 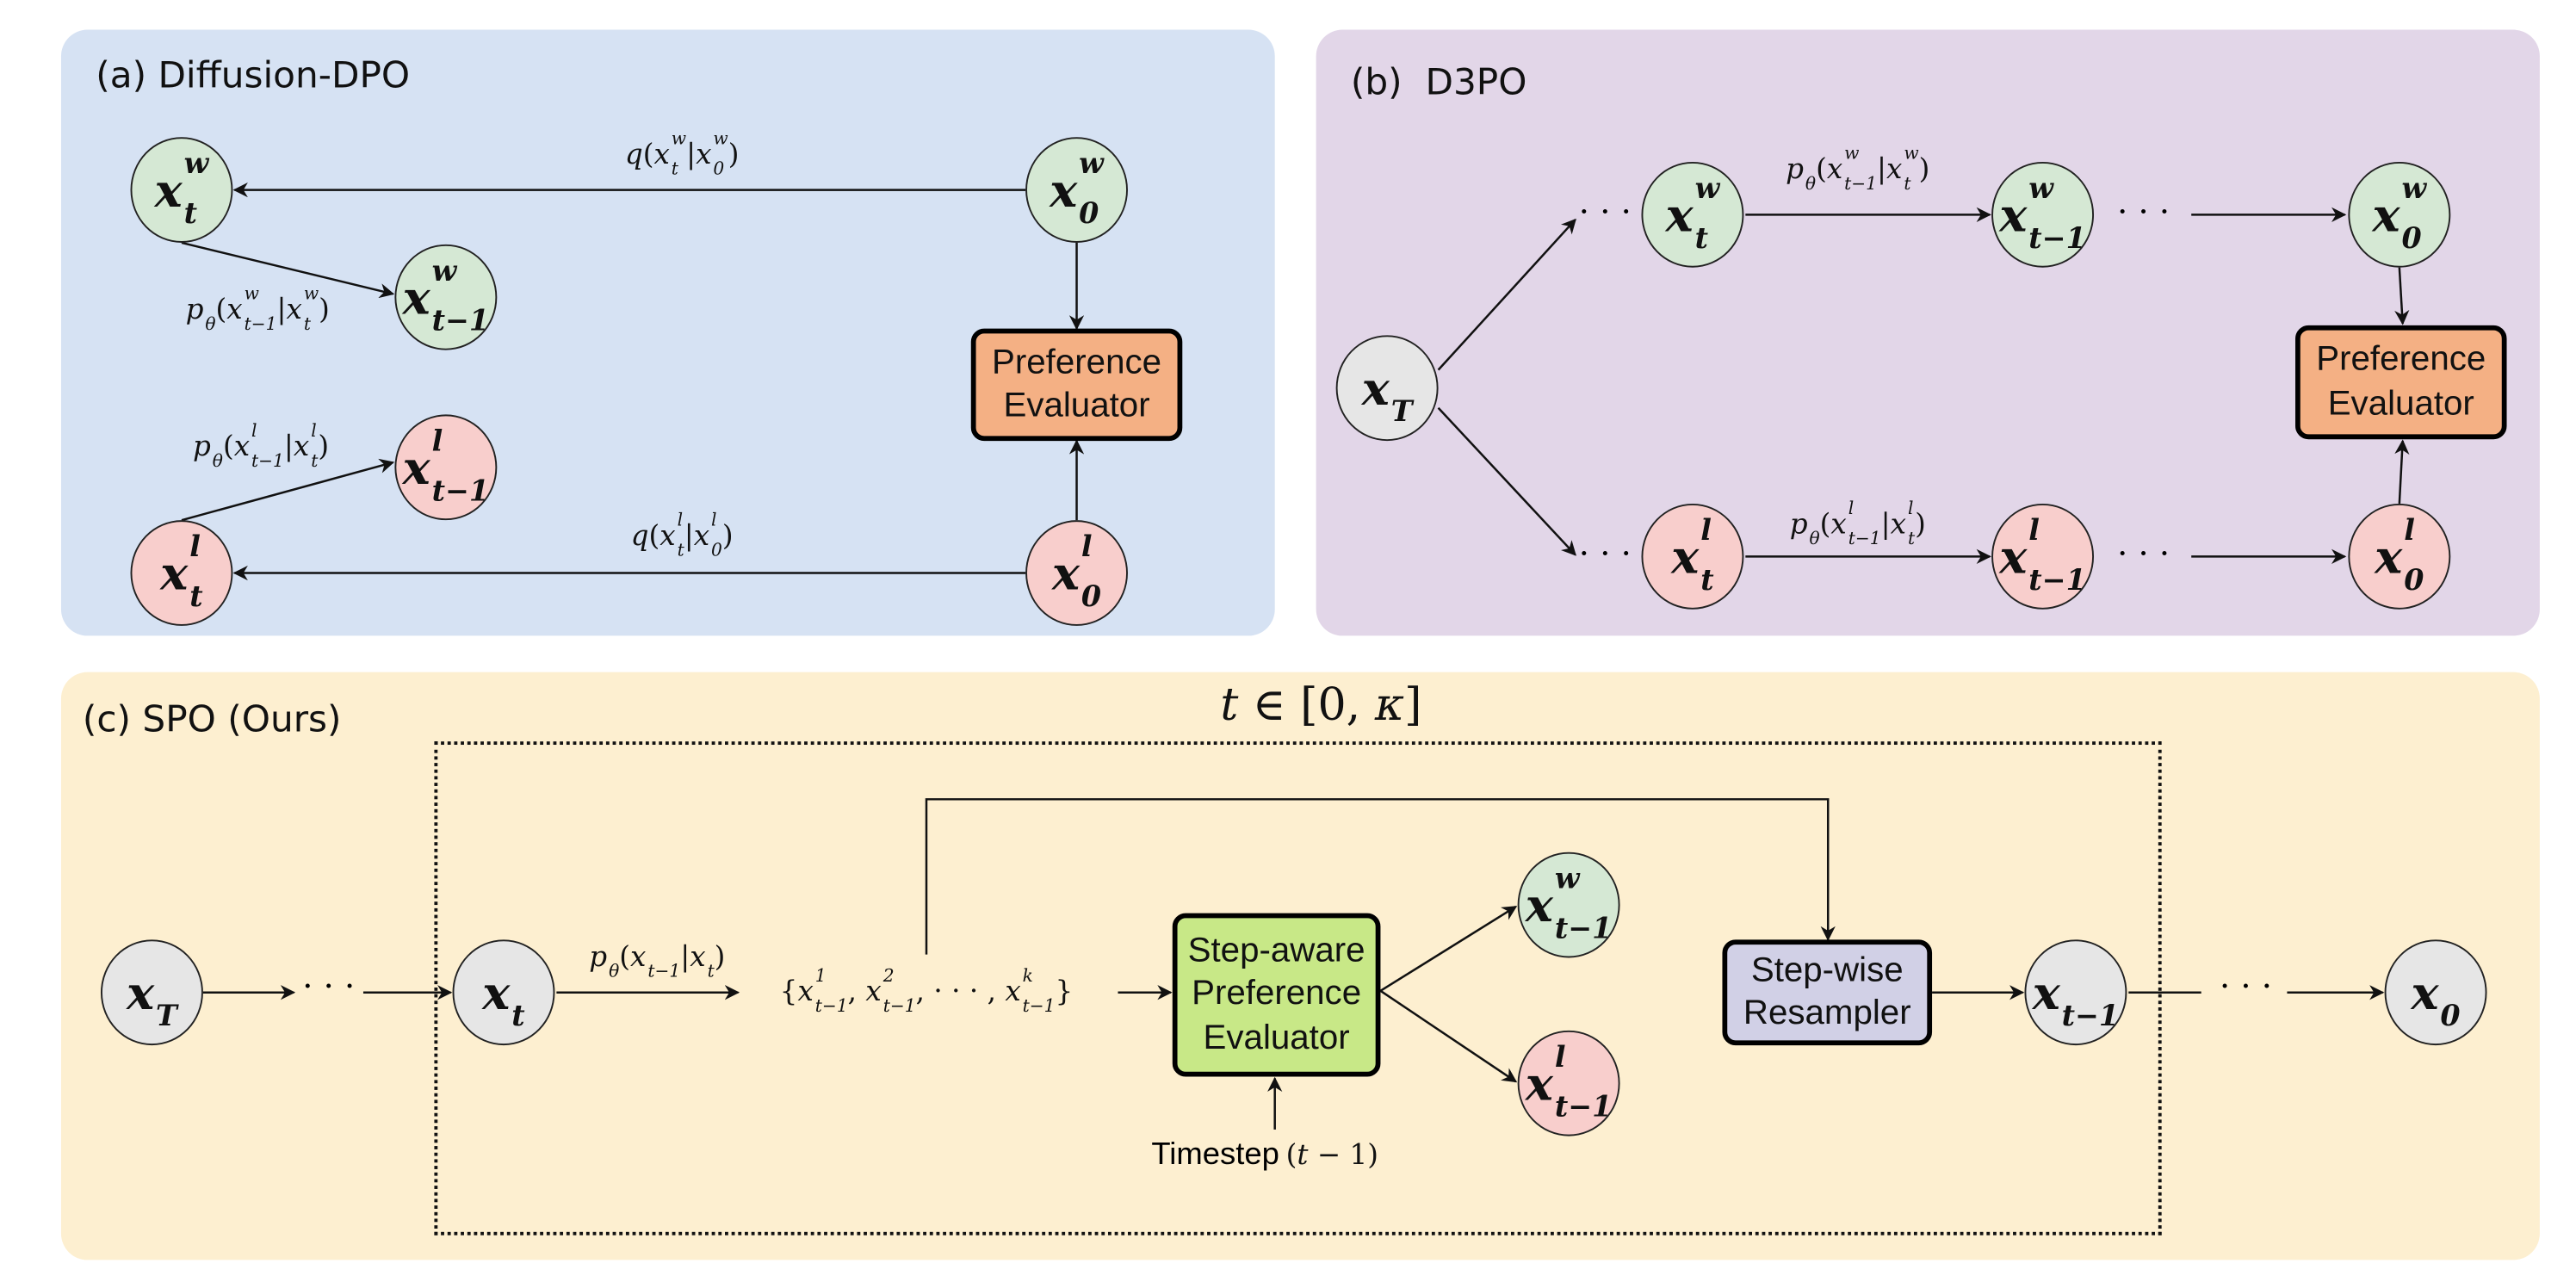 I want to click on math-symbol: , · · · ,, so click(x=961, y=992).